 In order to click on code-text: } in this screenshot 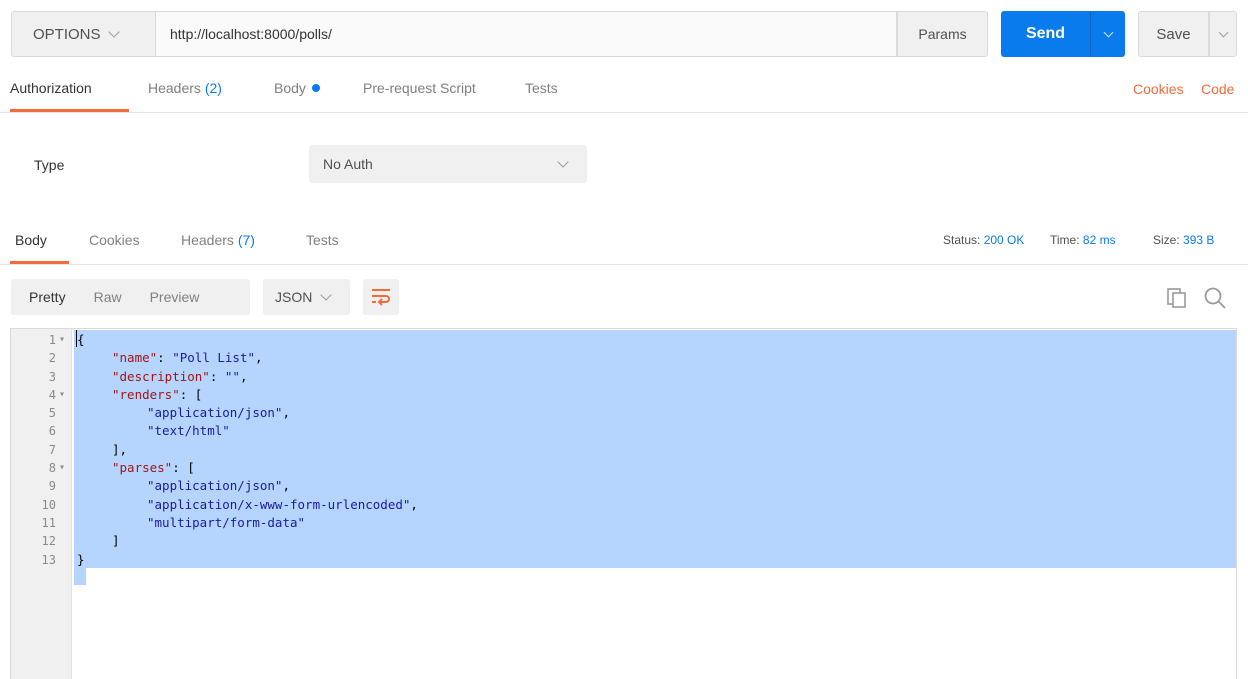, I will do `click(81, 560)`.